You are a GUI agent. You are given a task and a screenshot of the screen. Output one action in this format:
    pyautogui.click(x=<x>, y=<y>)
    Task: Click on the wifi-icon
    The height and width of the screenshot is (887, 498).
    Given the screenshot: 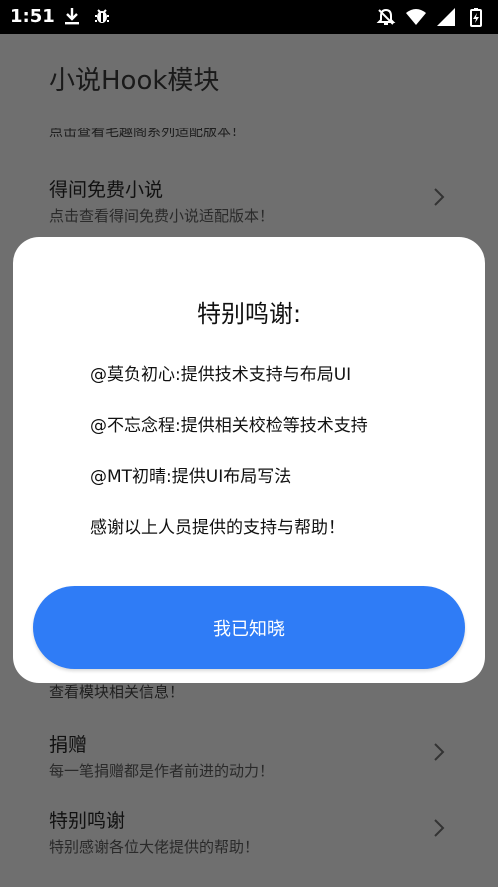 What is the action you would take?
    pyautogui.click(x=416, y=17)
    